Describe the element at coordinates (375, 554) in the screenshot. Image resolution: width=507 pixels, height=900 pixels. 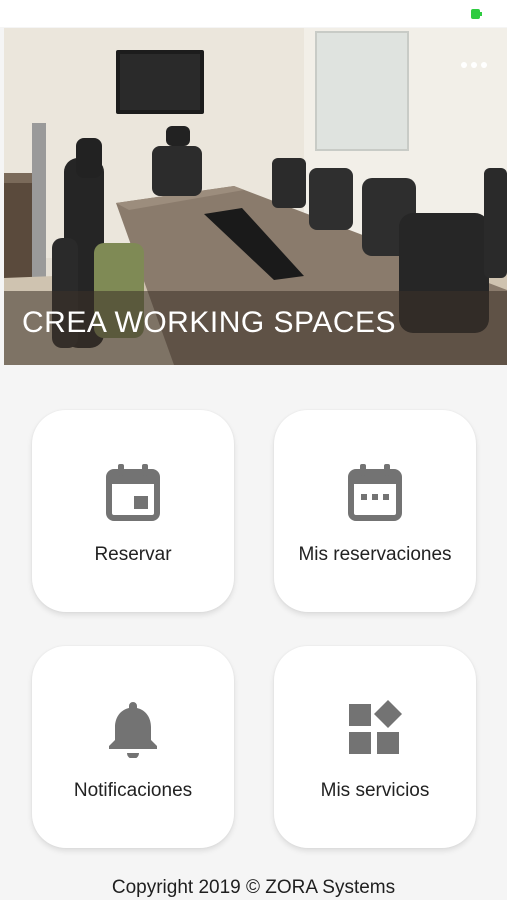
I see `mis-reservaciones-label: Mis reservaciones` at that location.